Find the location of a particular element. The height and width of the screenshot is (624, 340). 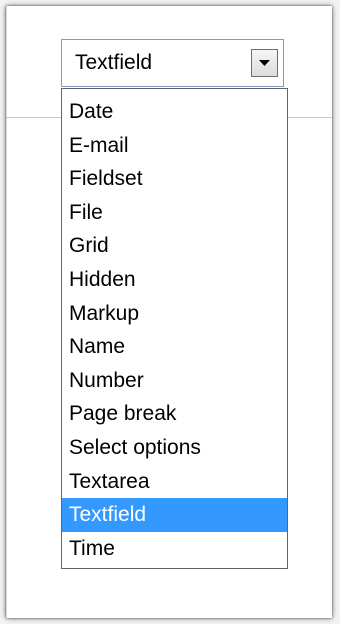

option-file: File is located at coordinates (174, 213).